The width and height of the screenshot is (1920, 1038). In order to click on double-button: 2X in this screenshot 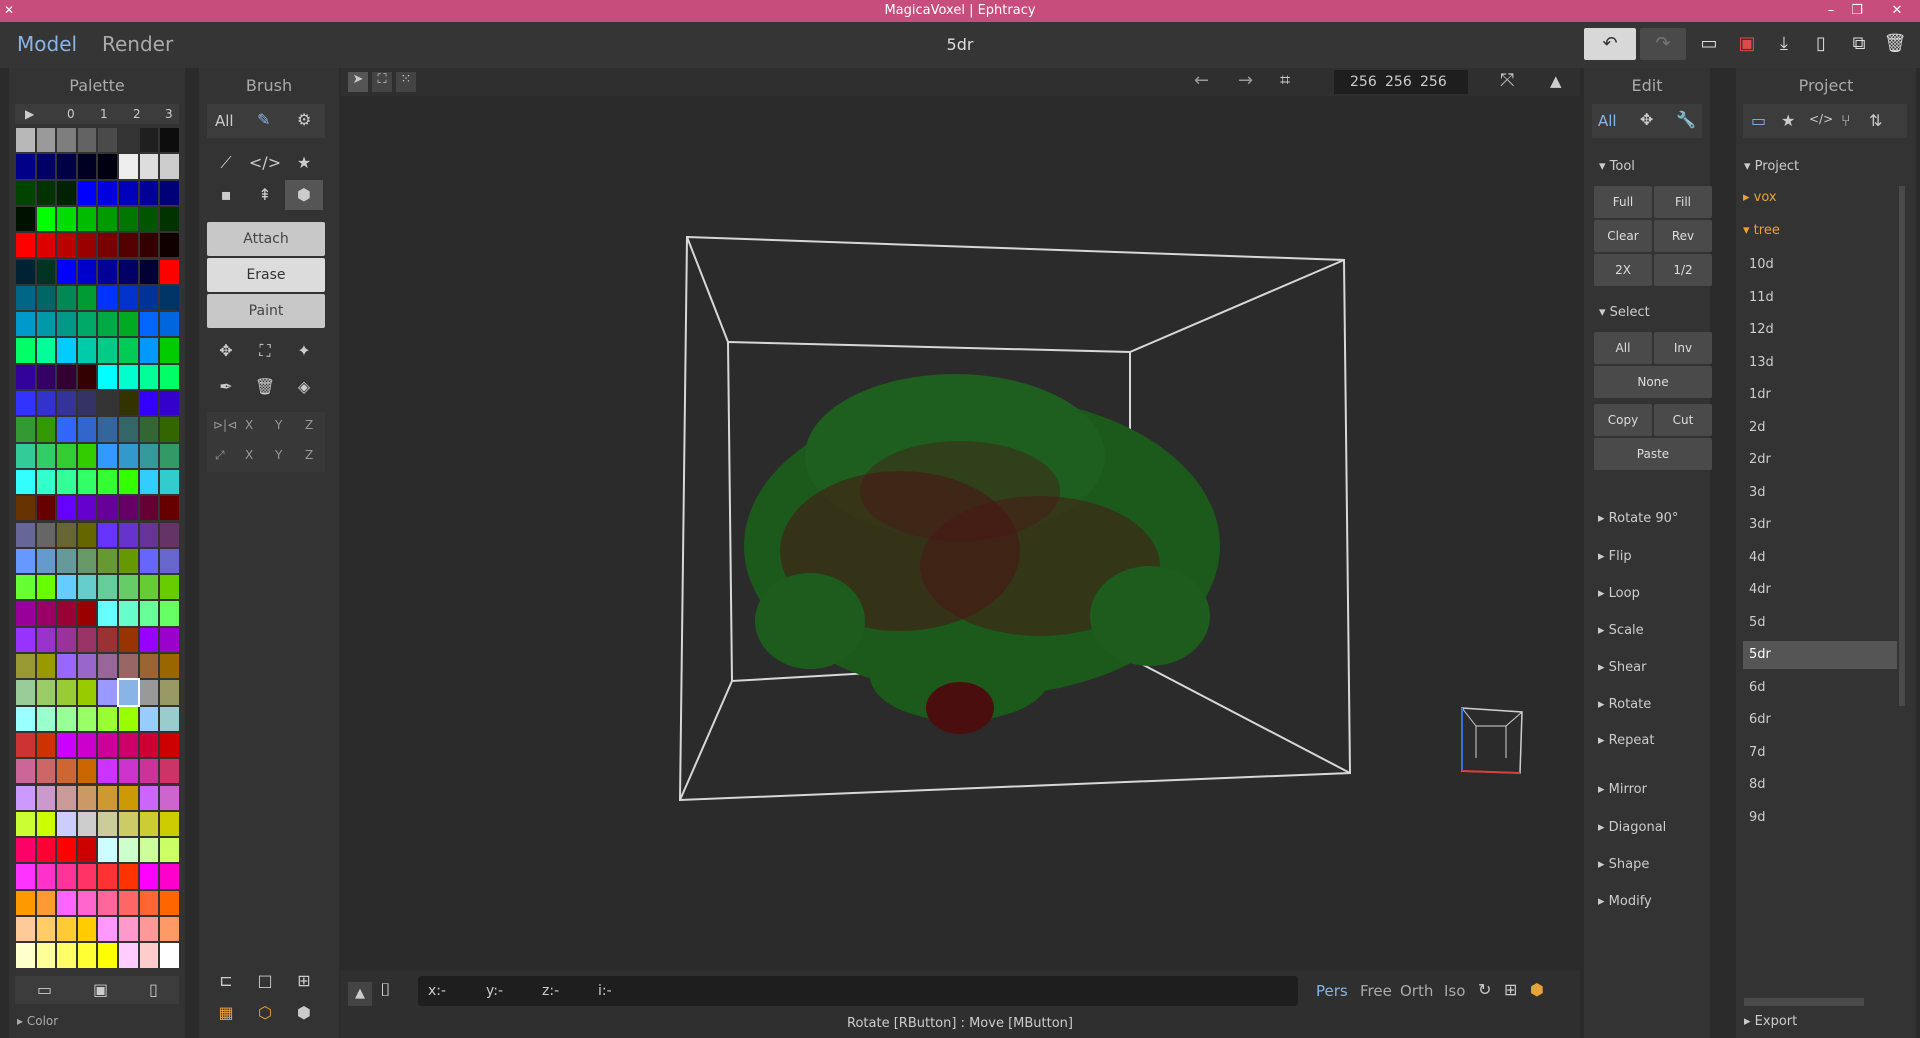, I will do `click(1623, 270)`.